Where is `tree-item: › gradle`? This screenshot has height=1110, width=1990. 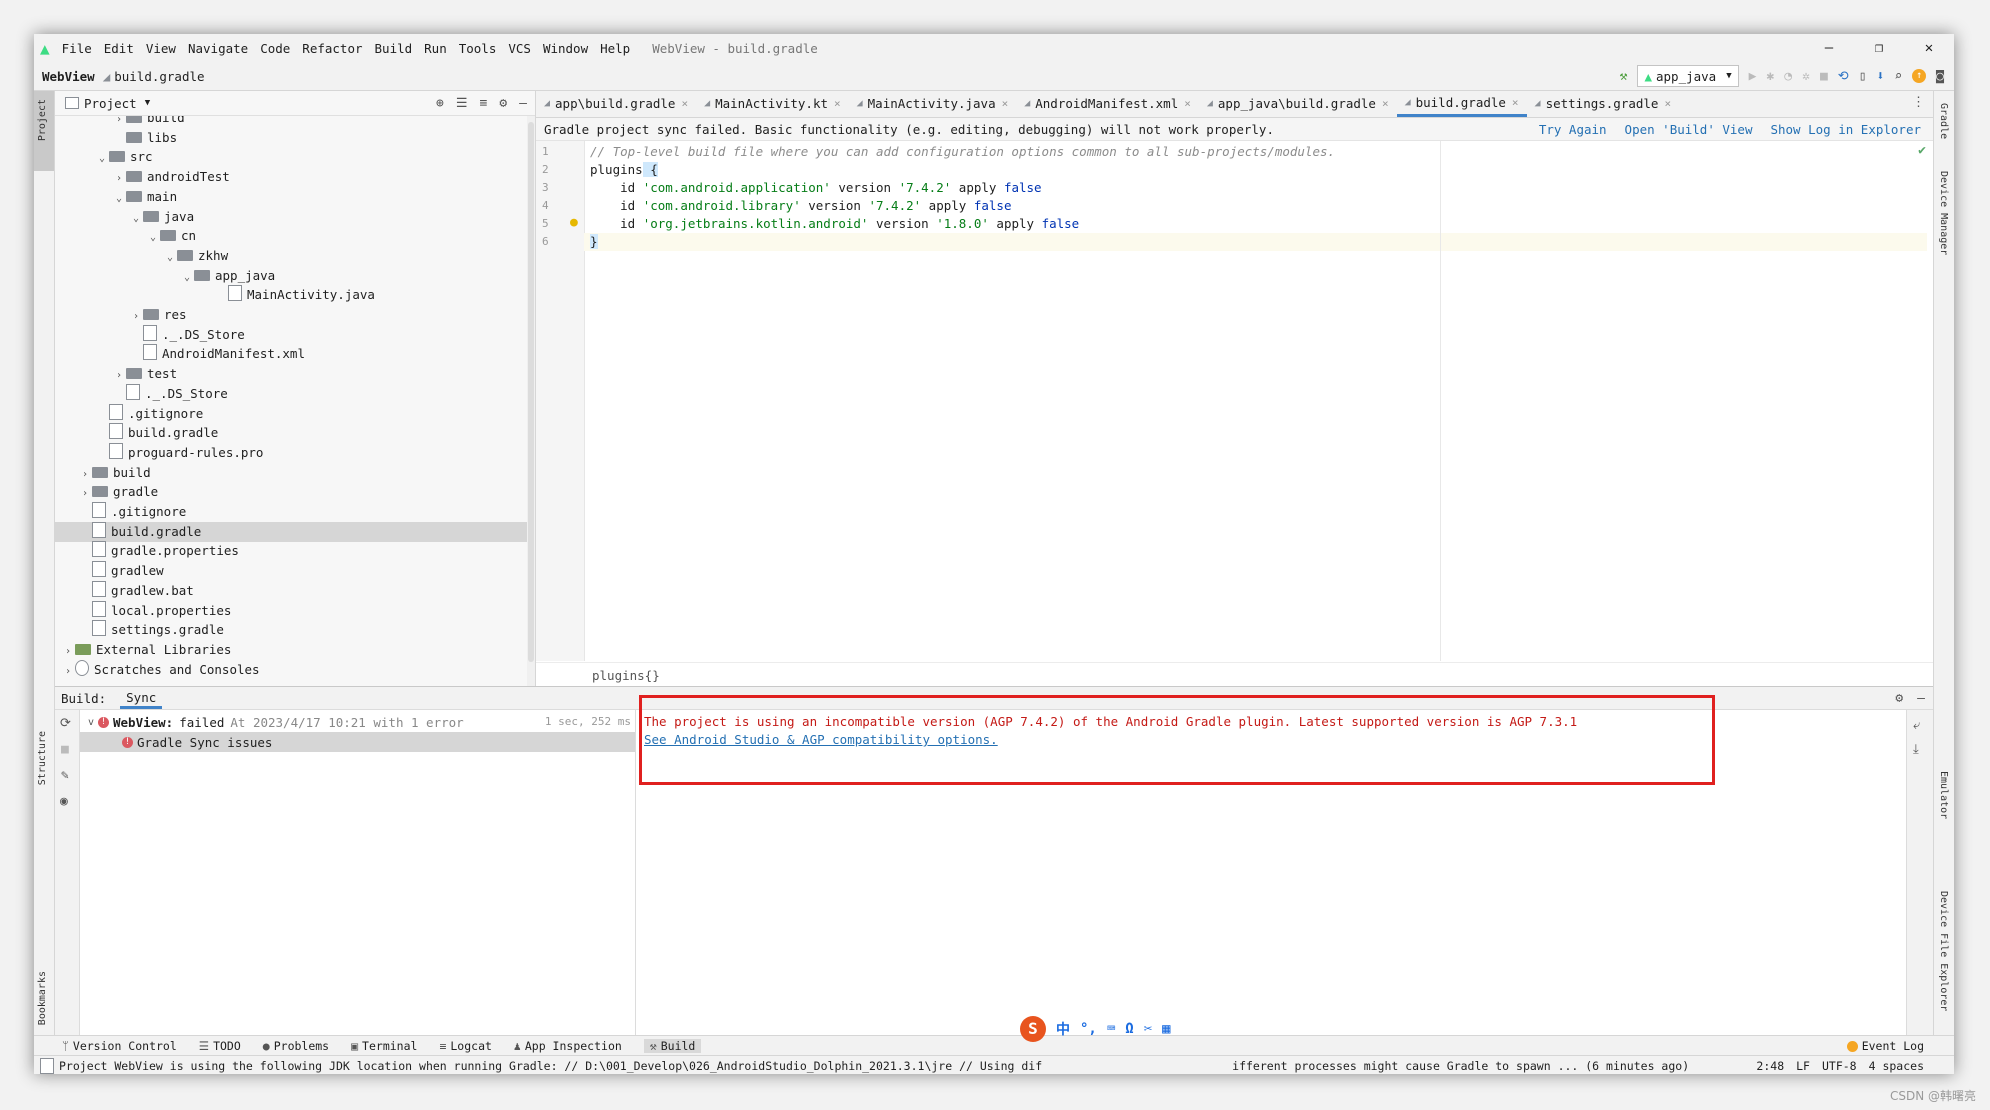
tree-item: › gradle is located at coordinates (118, 492).